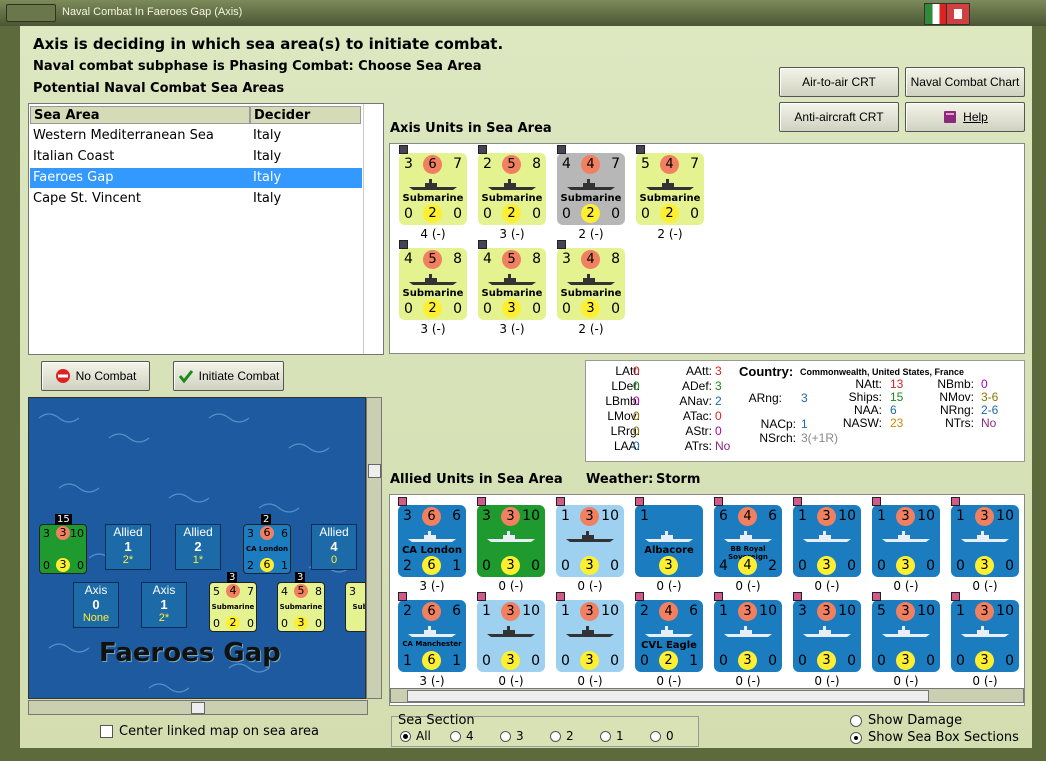 The image size is (1046, 761). Describe the element at coordinates (31, 13) in the screenshot. I see `system-menu-button` at that location.